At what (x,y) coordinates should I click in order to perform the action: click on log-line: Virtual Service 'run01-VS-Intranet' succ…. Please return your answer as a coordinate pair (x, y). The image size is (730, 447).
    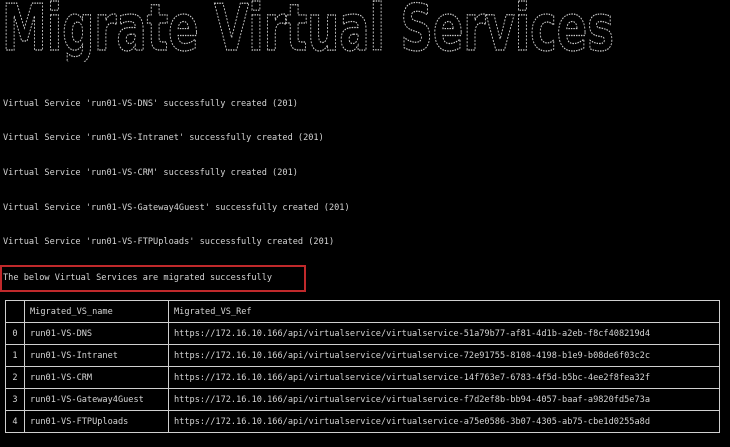
    Looking at the image, I should click on (163, 138).